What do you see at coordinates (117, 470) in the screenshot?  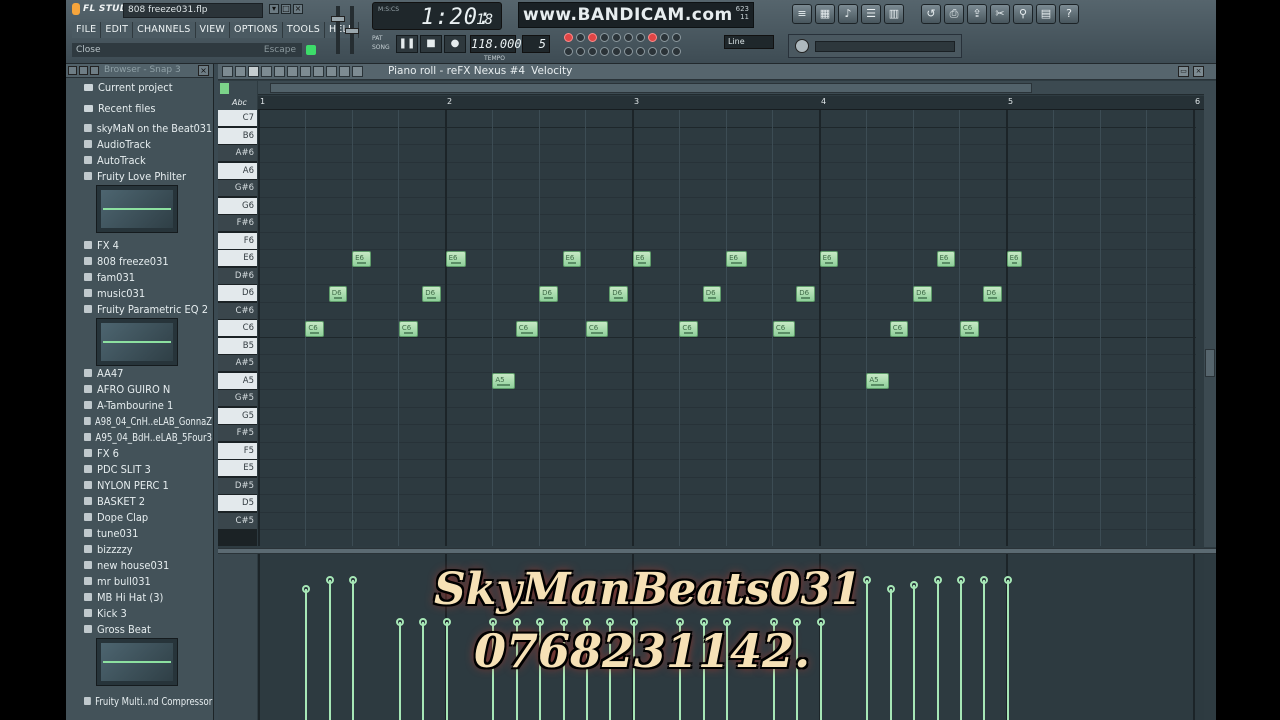 I see `browser-item: PDC SLIT 3` at bounding box center [117, 470].